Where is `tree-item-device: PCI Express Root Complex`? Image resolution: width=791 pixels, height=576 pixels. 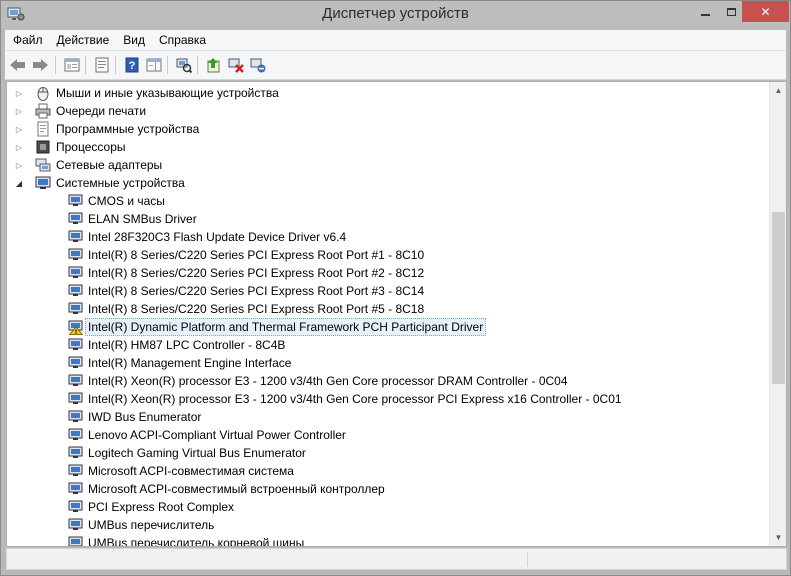
tree-item-device: PCI Express Root Complex is located at coordinates (152, 507).